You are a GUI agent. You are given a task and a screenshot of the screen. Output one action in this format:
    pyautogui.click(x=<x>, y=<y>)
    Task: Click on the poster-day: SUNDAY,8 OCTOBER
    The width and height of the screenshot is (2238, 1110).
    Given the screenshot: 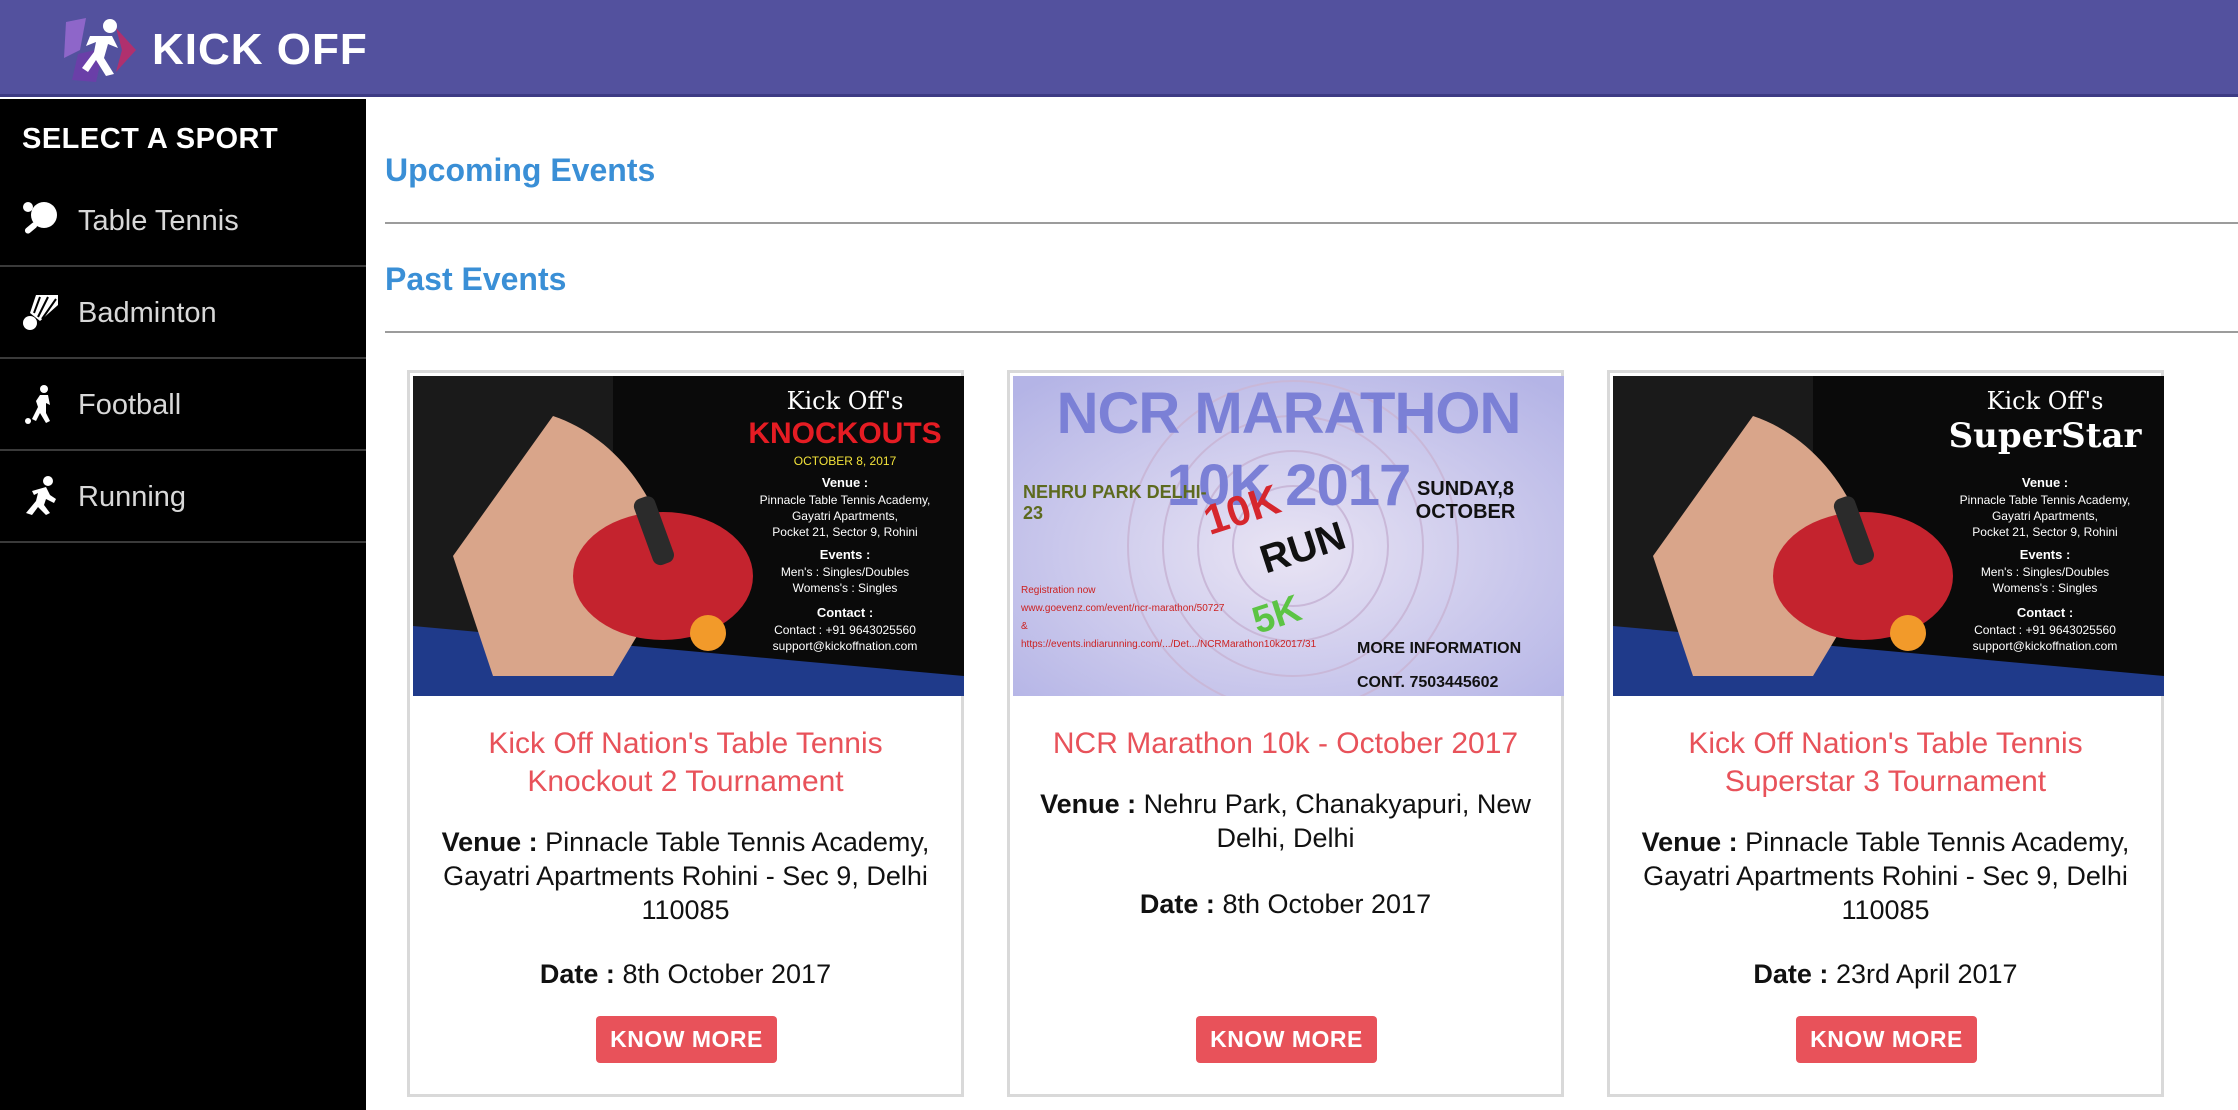 What is the action you would take?
    pyautogui.click(x=1465, y=500)
    